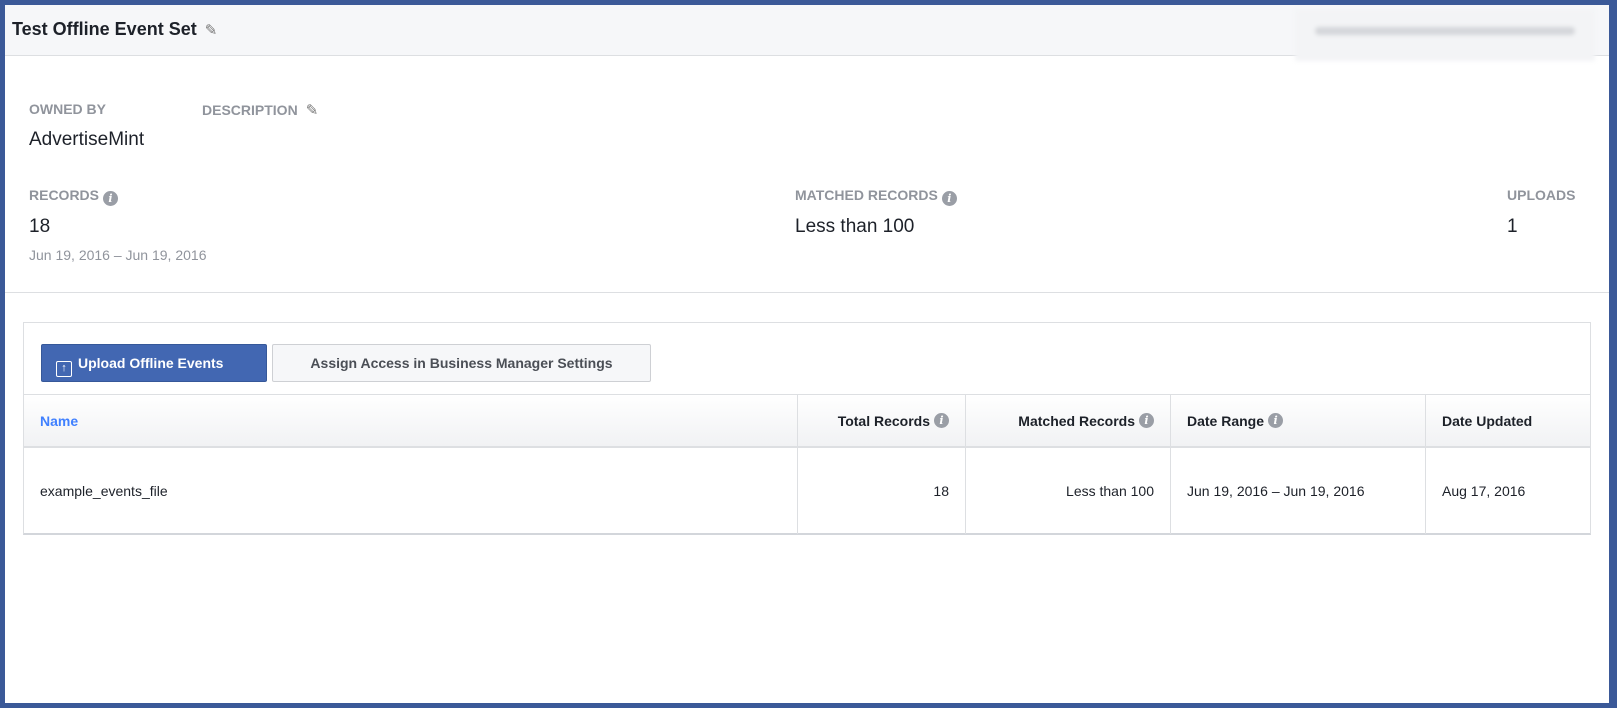 The height and width of the screenshot is (708, 1617). Describe the element at coordinates (855, 226) in the screenshot. I see `matched-records-value: Less than 100` at that location.